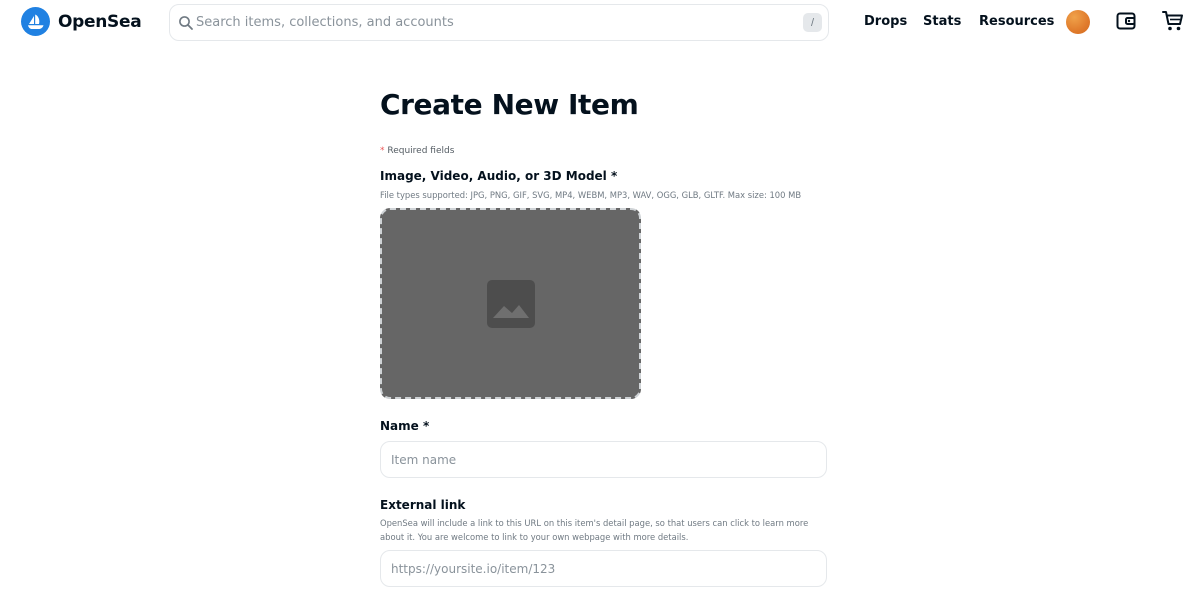 This screenshot has height=592, width=1200. What do you see at coordinates (382, 151) in the screenshot?
I see `required-star: *` at bounding box center [382, 151].